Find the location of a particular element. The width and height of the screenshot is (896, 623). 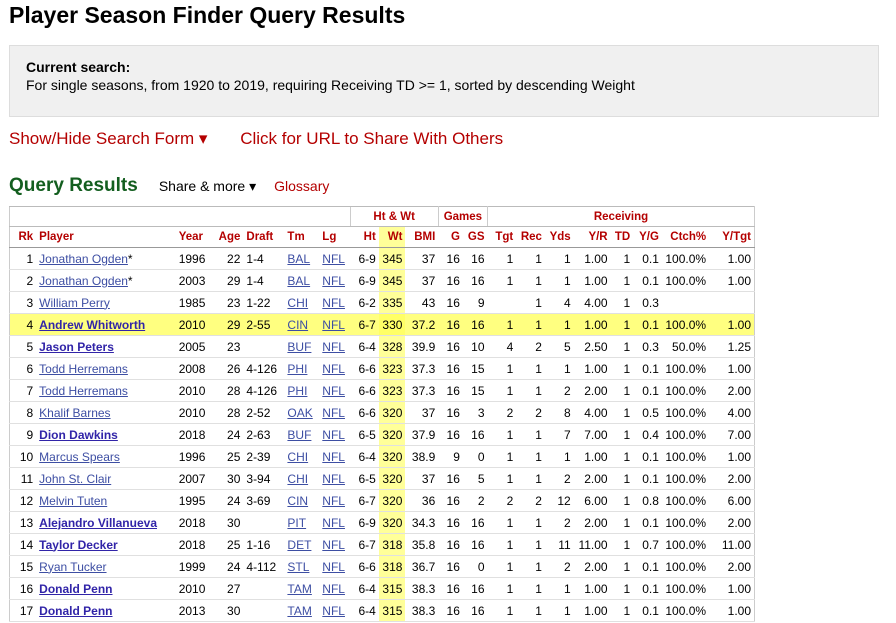

player-link: Taylor Decker is located at coordinates (78, 545).